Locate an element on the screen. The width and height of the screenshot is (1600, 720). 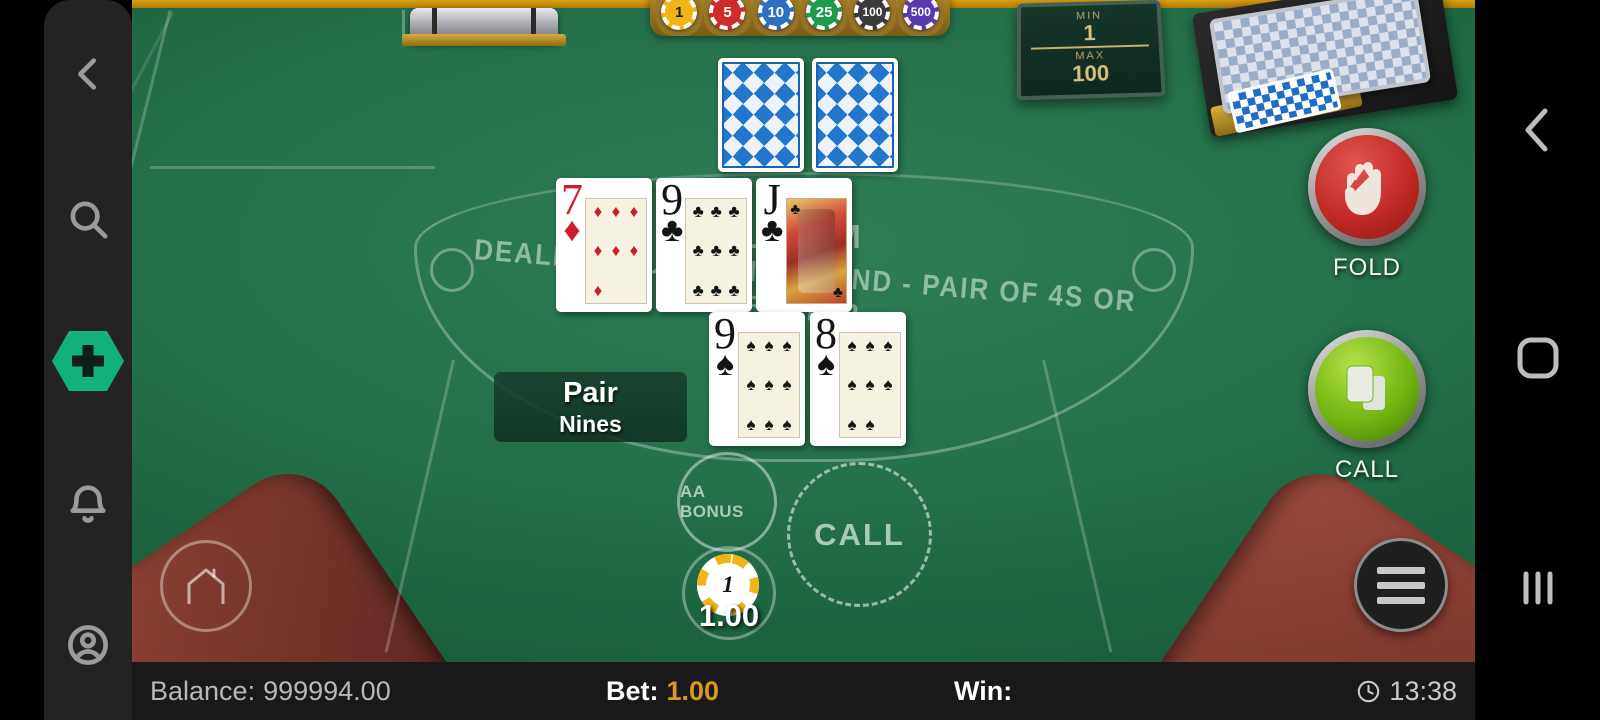
sidebar-item-back is located at coordinates (88, 74).